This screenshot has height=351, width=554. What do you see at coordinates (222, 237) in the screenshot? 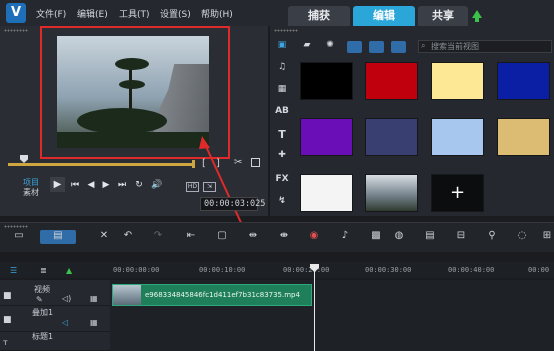
I see `crop-icon: ▢` at bounding box center [222, 237].